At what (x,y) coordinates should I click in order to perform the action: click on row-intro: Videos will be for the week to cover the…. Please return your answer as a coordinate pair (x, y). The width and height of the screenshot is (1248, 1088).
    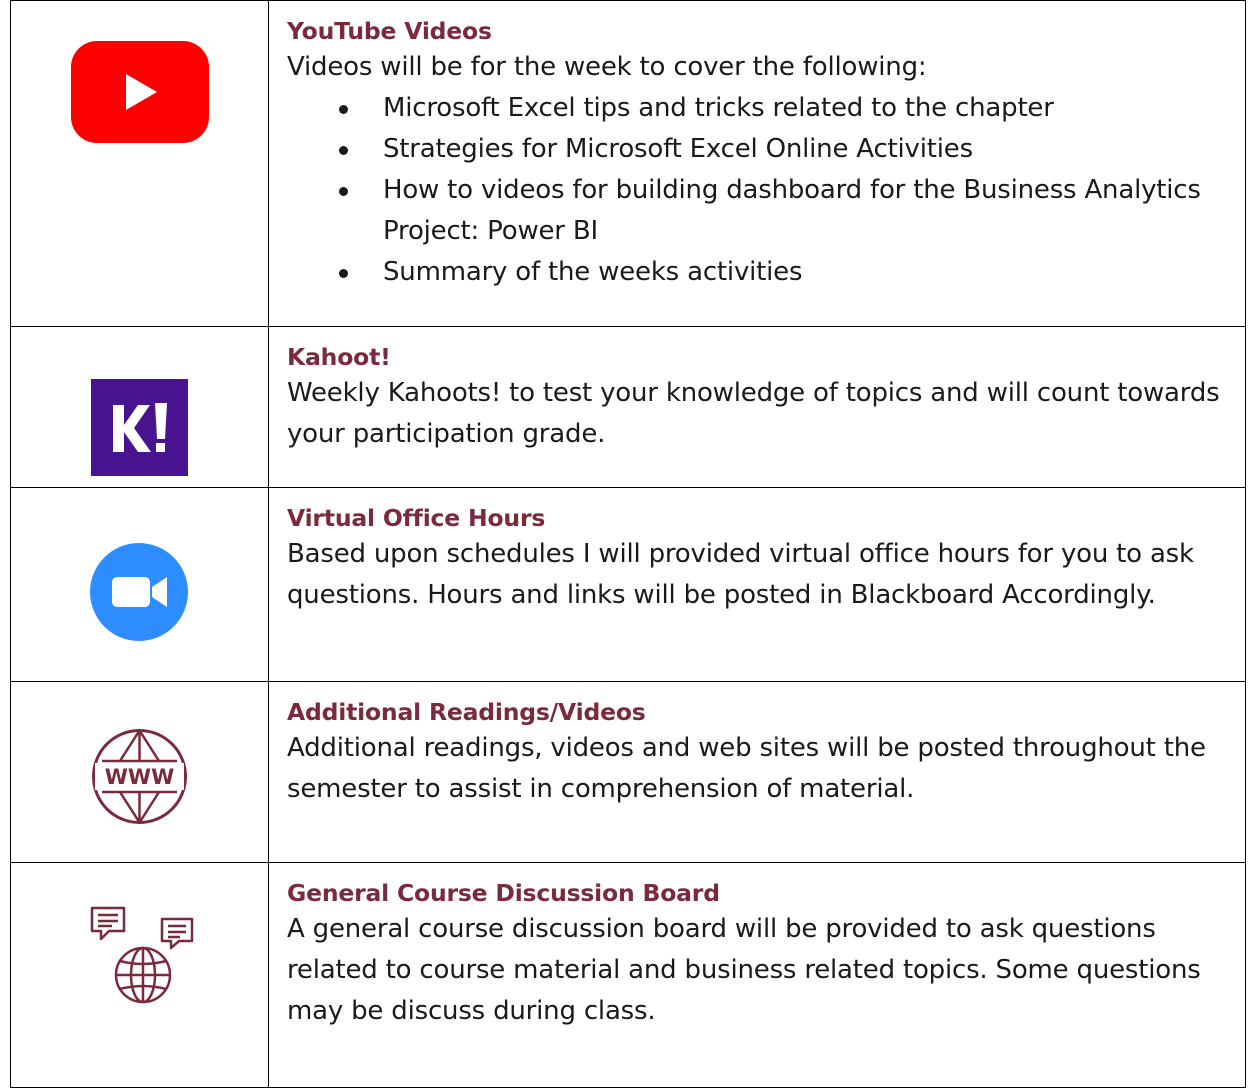
    Looking at the image, I should click on (607, 67).